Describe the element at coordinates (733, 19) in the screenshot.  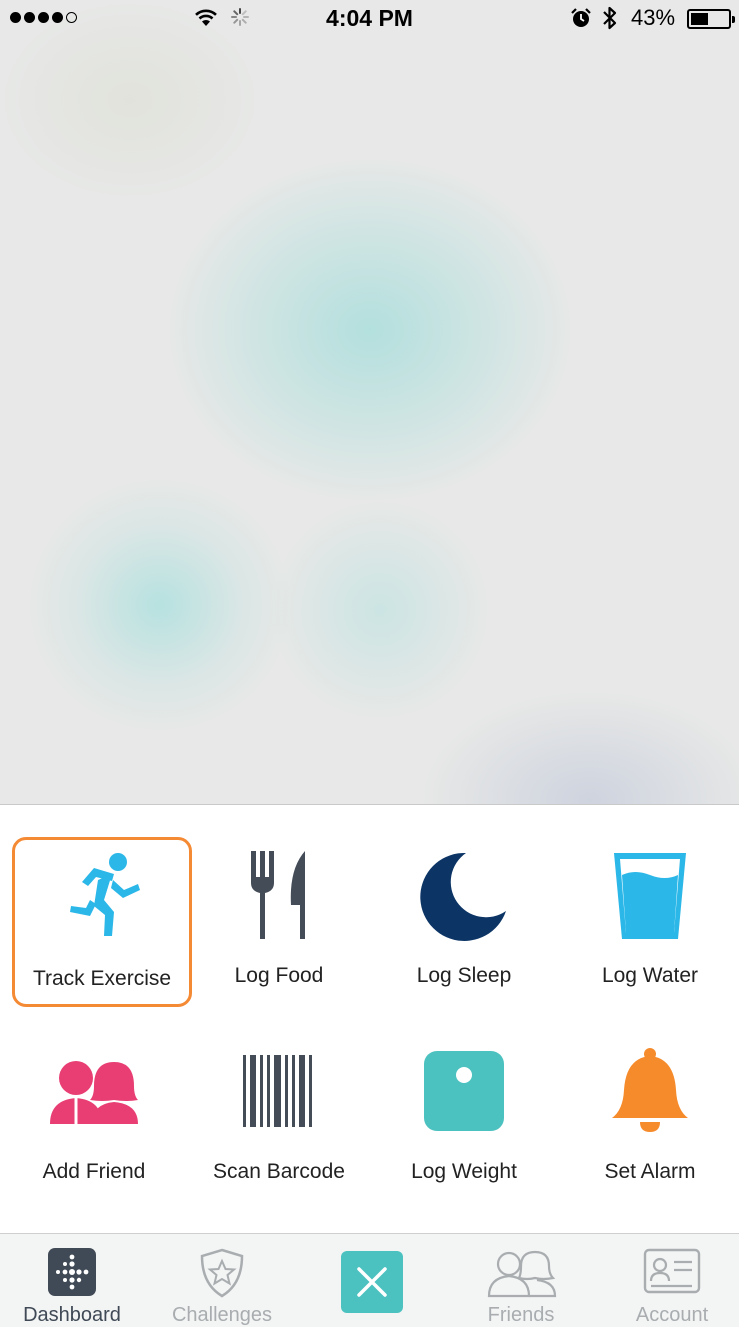
I see `battery-nub` at that location.